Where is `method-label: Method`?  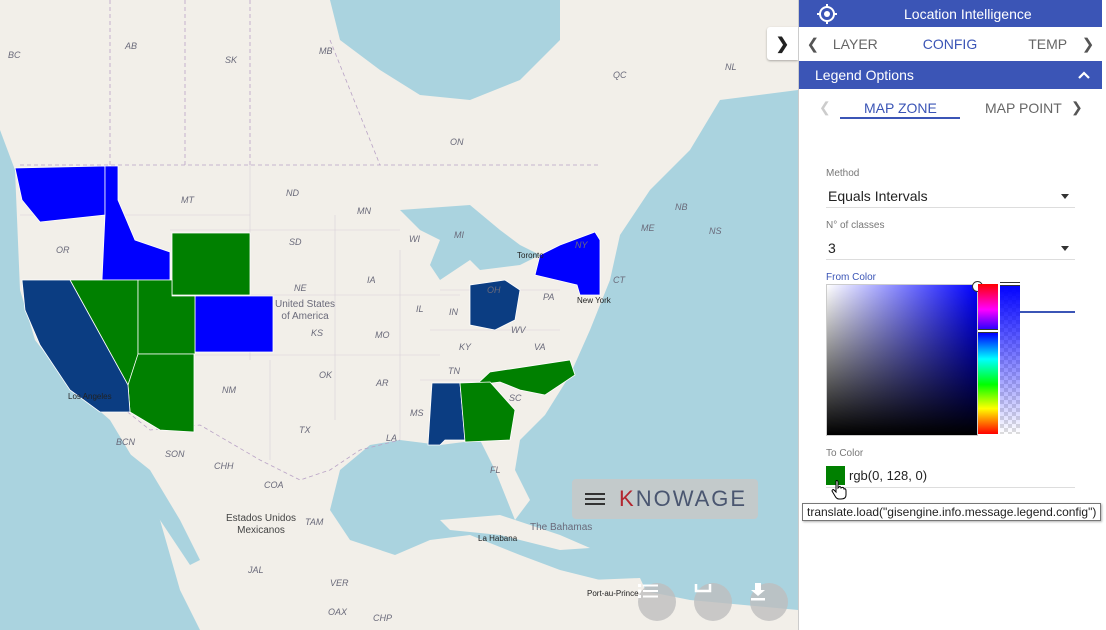
method-label: Method is located at coordinates (843, 173).